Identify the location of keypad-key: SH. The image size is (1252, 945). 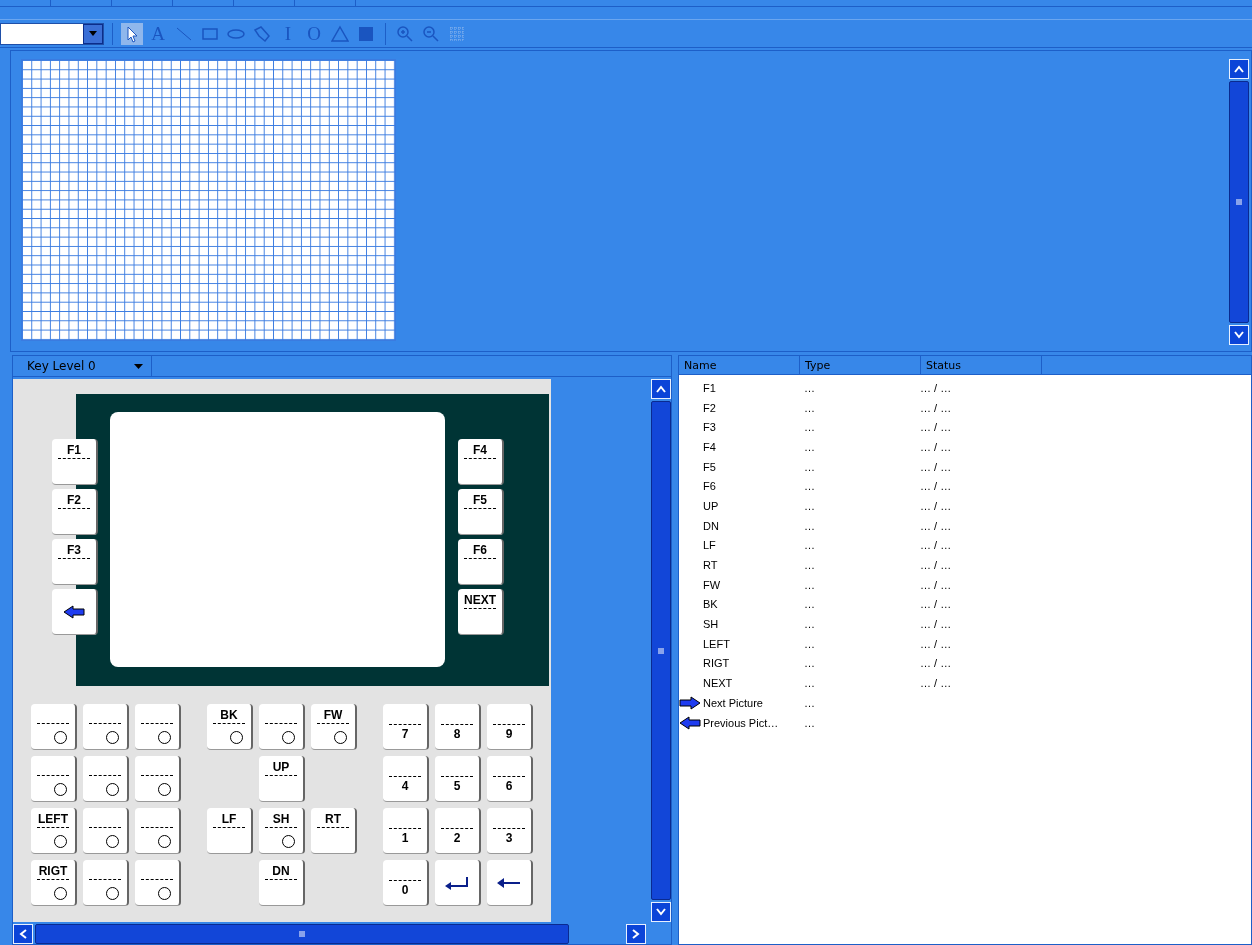
(282, 831).